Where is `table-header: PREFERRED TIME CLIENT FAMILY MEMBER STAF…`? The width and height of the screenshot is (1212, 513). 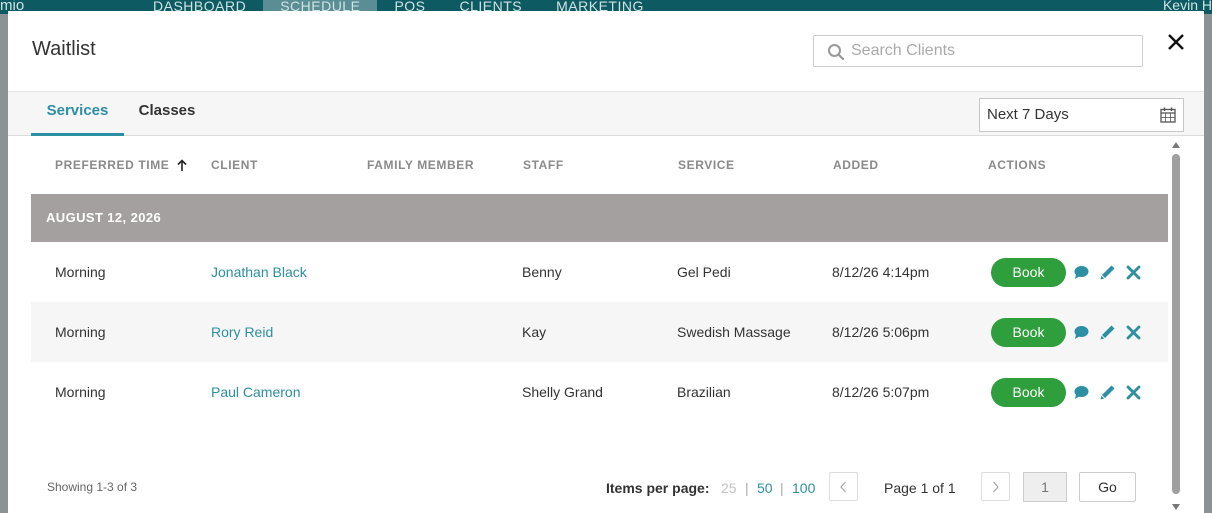 table-header: PREFERRED TIME CLIENT FAMILY MEMBER STAF… is located at coordinates (599, 165).